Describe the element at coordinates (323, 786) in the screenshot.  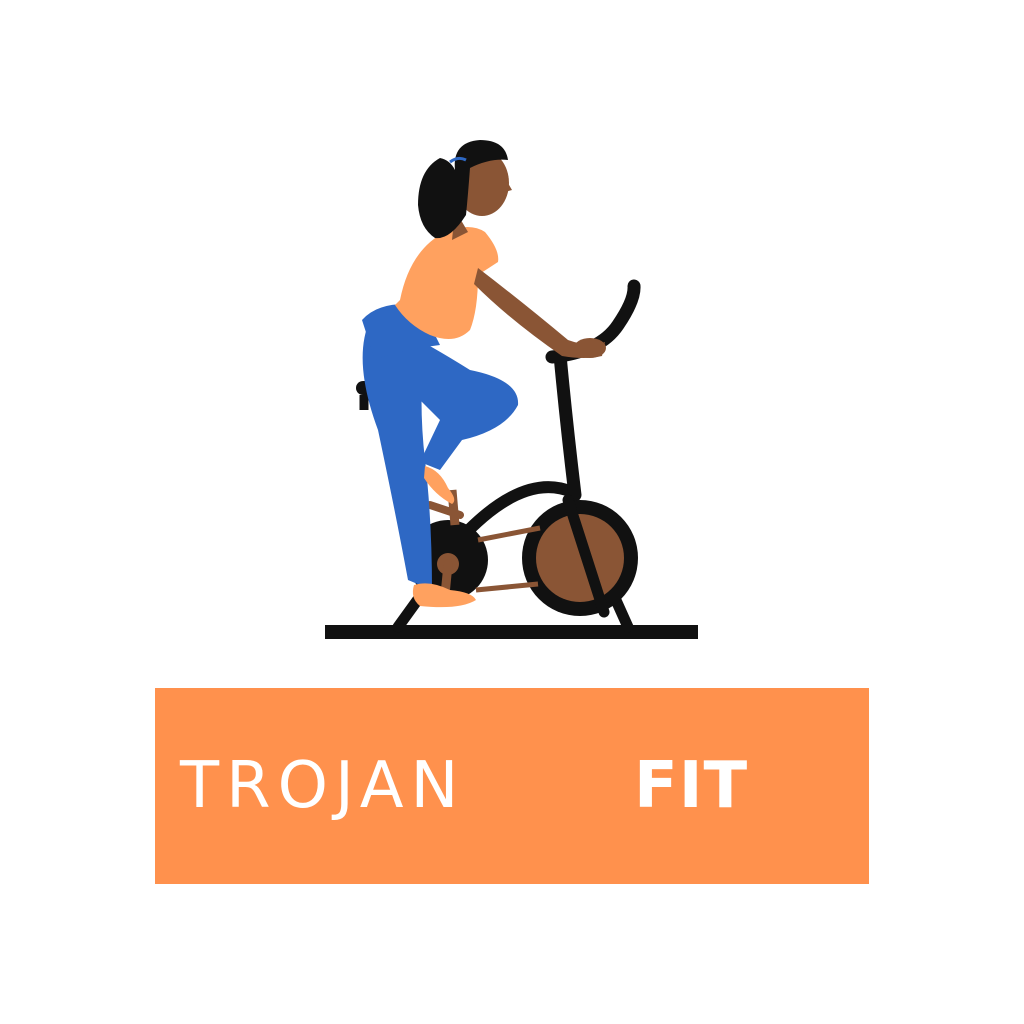
I see `brand-word-trojan: TROJAN` at that location.